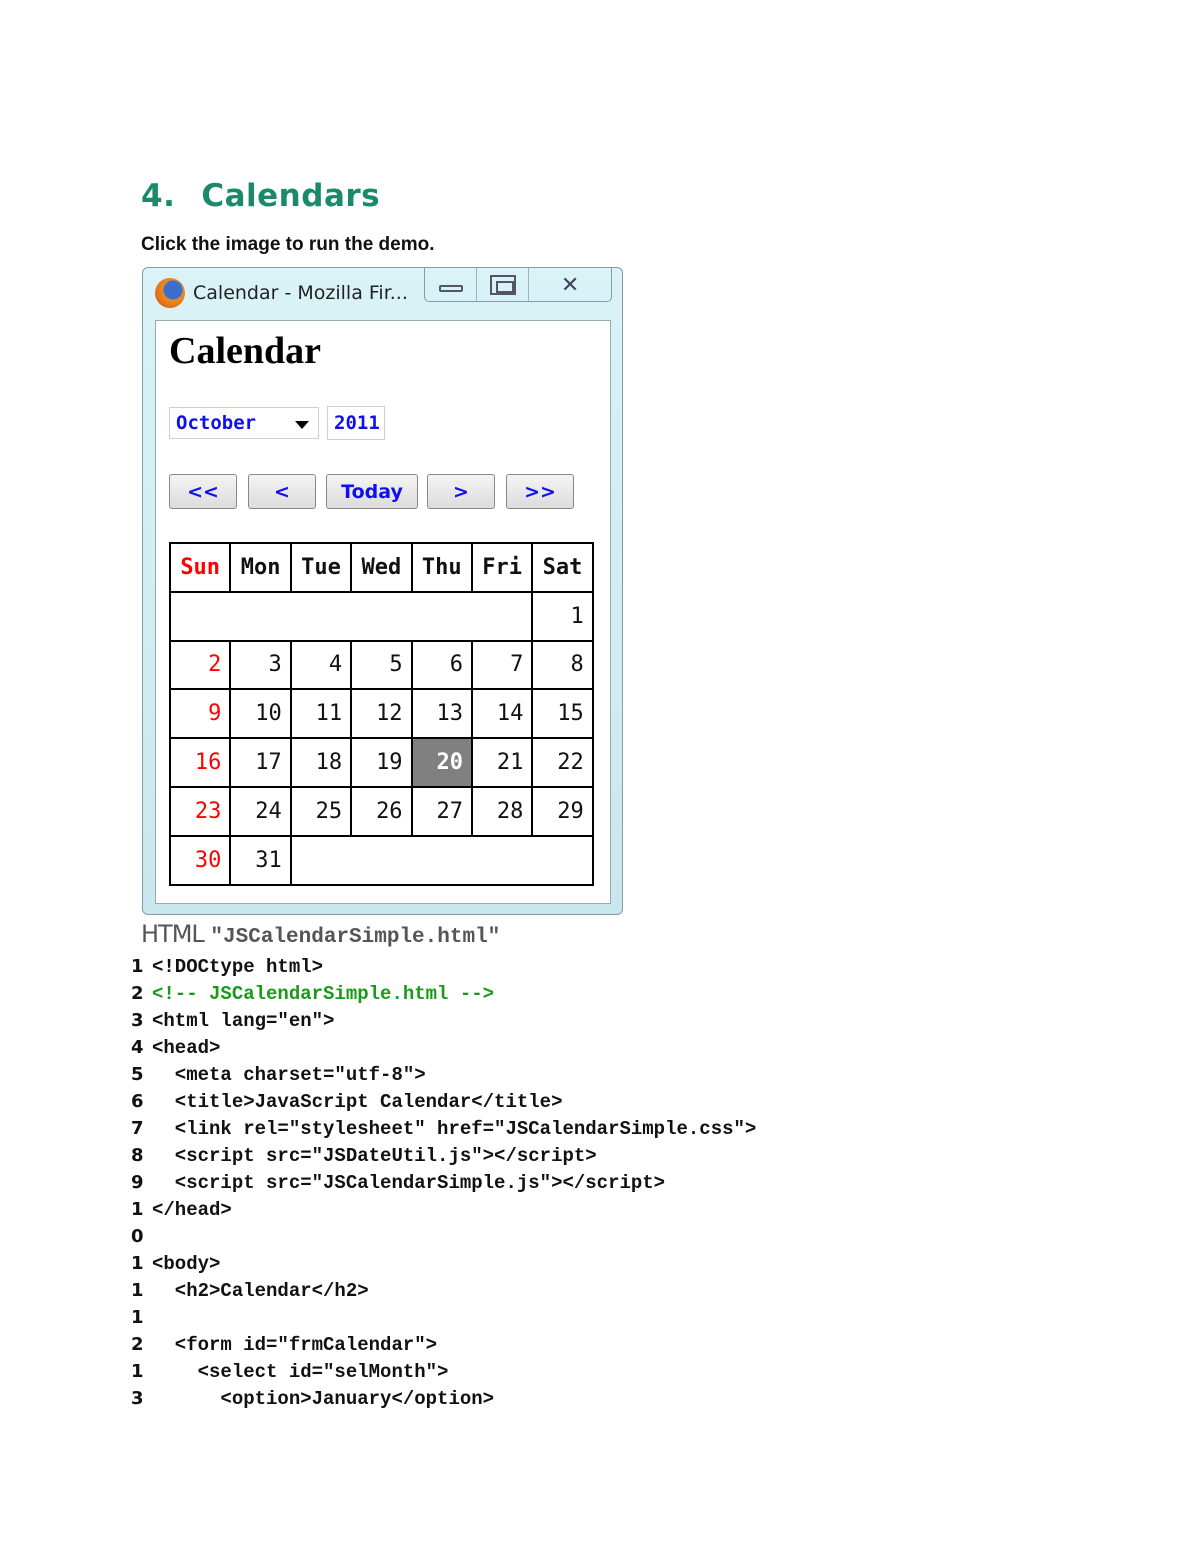 This screenshot has width=1200, height=1553. Describe the element at coordinates (502, 665) in the screenshot. I see `day-cell: 7` at that location.